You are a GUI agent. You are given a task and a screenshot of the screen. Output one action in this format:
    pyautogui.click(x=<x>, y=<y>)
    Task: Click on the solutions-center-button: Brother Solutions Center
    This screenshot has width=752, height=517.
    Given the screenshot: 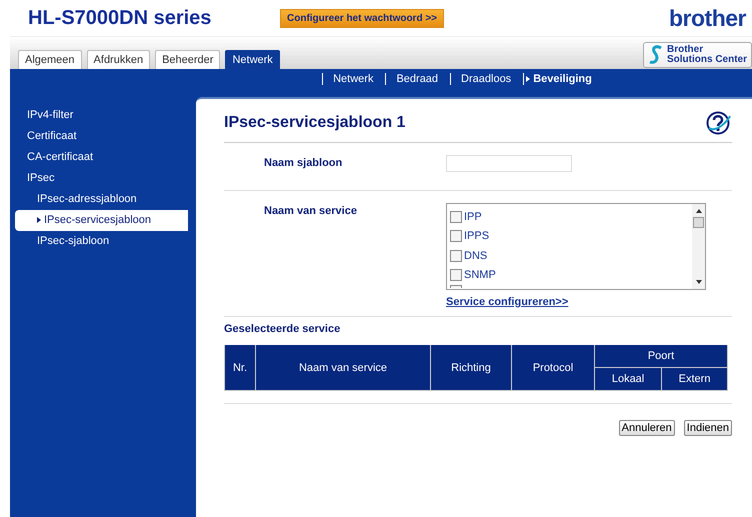 What is the action you would take?
    pyautogui.click(x=697, y=55)
    